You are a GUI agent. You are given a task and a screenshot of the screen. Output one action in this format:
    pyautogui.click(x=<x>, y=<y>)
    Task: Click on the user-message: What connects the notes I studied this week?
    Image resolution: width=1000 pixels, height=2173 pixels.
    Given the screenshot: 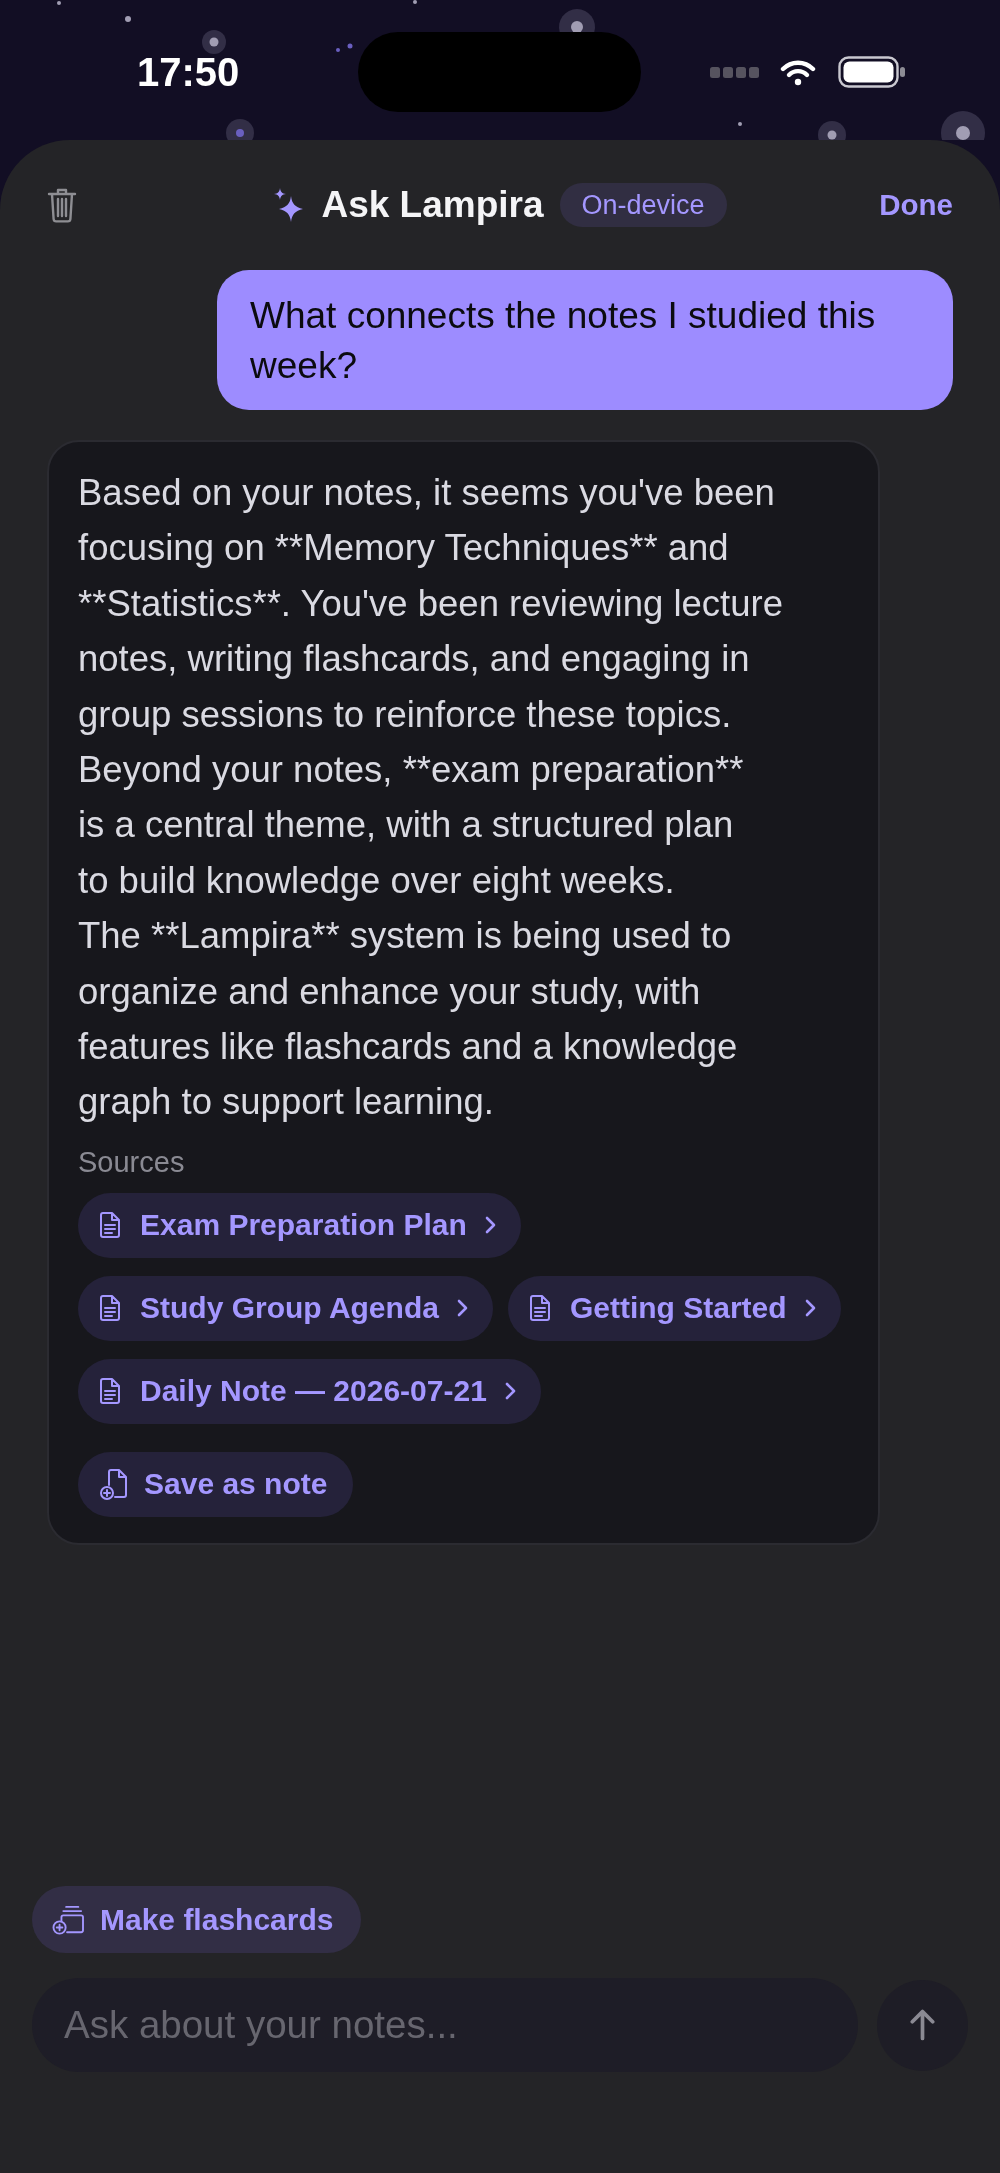 What is the action you would take?
    pyautogui.click(x=585, y=340)
    